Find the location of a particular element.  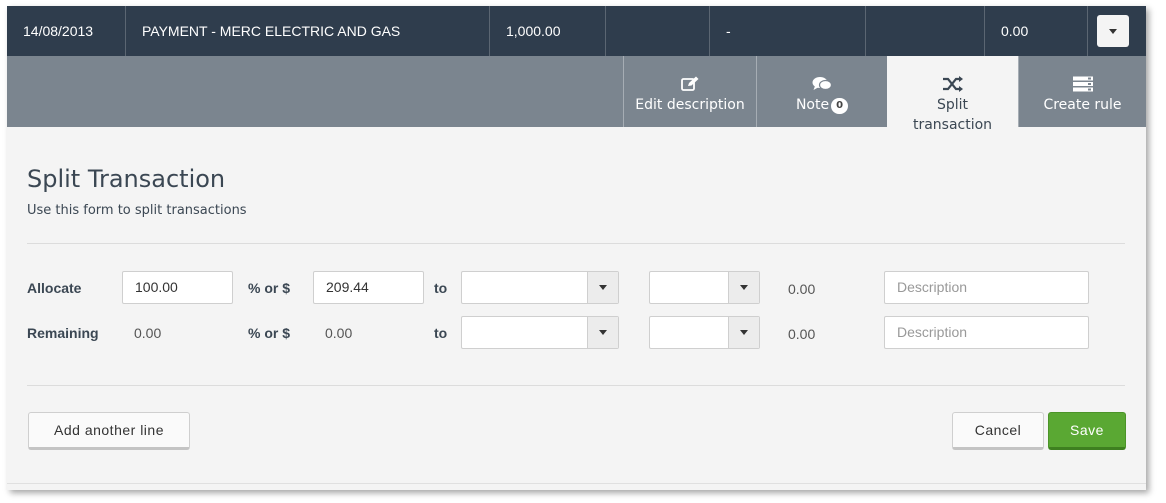

add-another-line-button: Add another line is located at coordinates (109, 431).